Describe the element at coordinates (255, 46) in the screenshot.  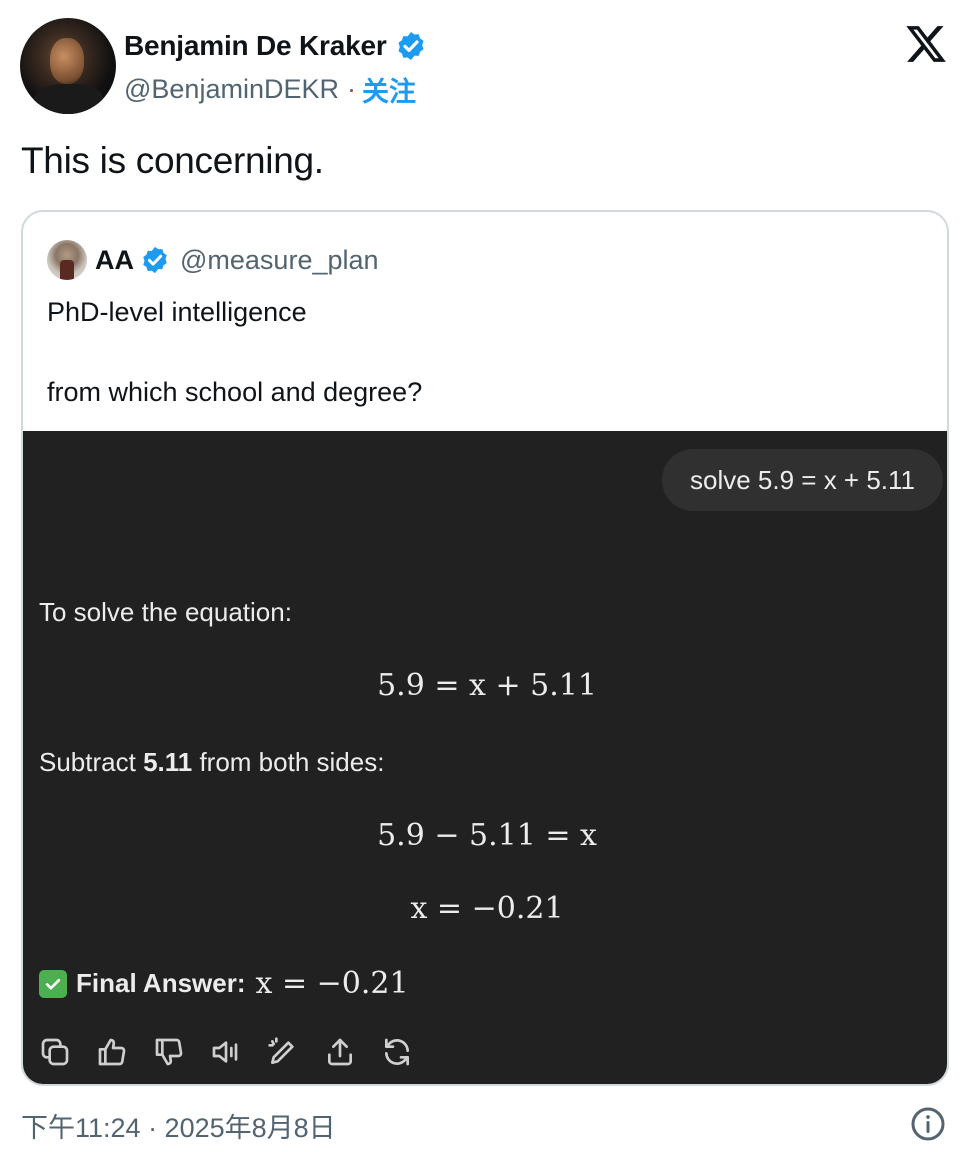
I see `author-name: Benjamin De Kraker` at that location.